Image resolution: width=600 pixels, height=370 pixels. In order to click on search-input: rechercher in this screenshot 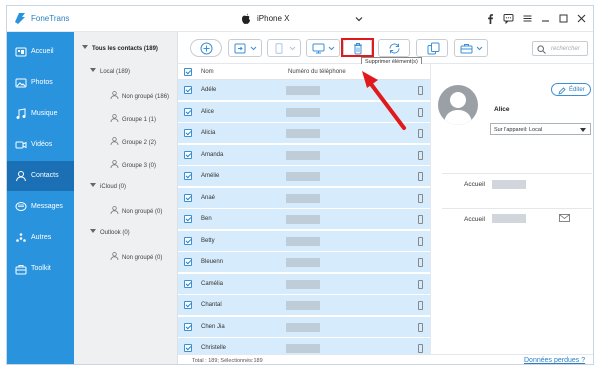, I will do `click(560, 48)`.